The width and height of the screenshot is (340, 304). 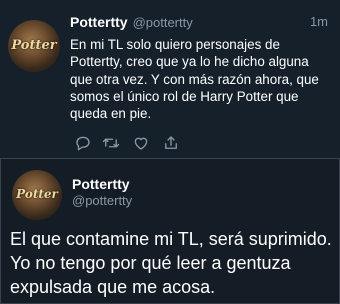 I want to click on tweet-header: Pottertty @pottertty 1m, so click(x=201, y=23).